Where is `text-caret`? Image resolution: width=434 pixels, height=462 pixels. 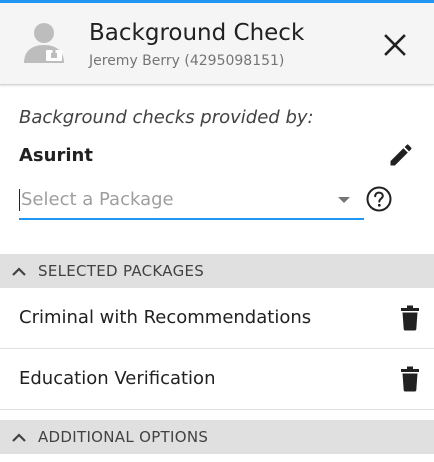 text-caret is located at coordinates (19, 200).